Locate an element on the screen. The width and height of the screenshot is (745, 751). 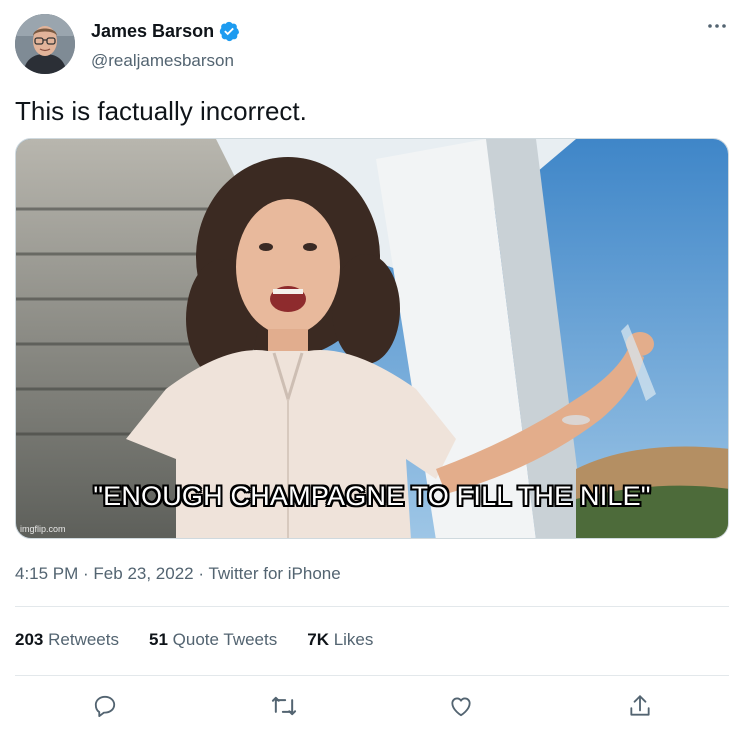
author-name-row: James Barson is located at coordinates (165, 31).